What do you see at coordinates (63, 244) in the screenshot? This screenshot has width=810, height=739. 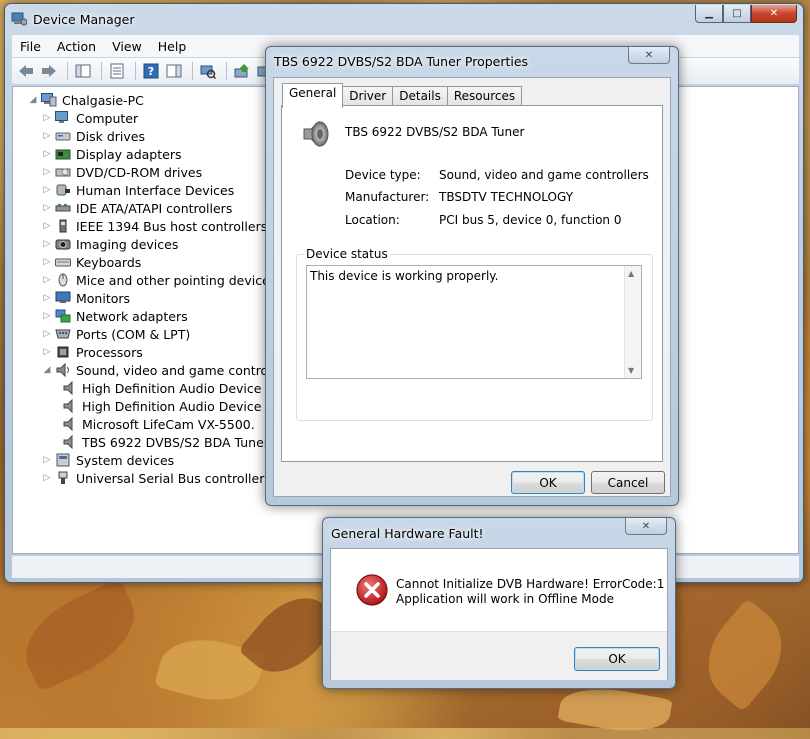 I see `camera-icon` at bounding box center [63, 244].